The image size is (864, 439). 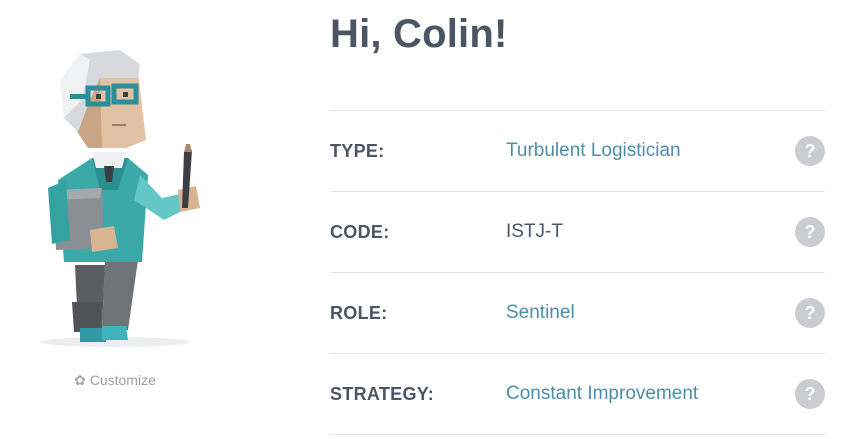 I want to click on role-row: ROLE: Sentinel ?, so click(x=577, y=312).